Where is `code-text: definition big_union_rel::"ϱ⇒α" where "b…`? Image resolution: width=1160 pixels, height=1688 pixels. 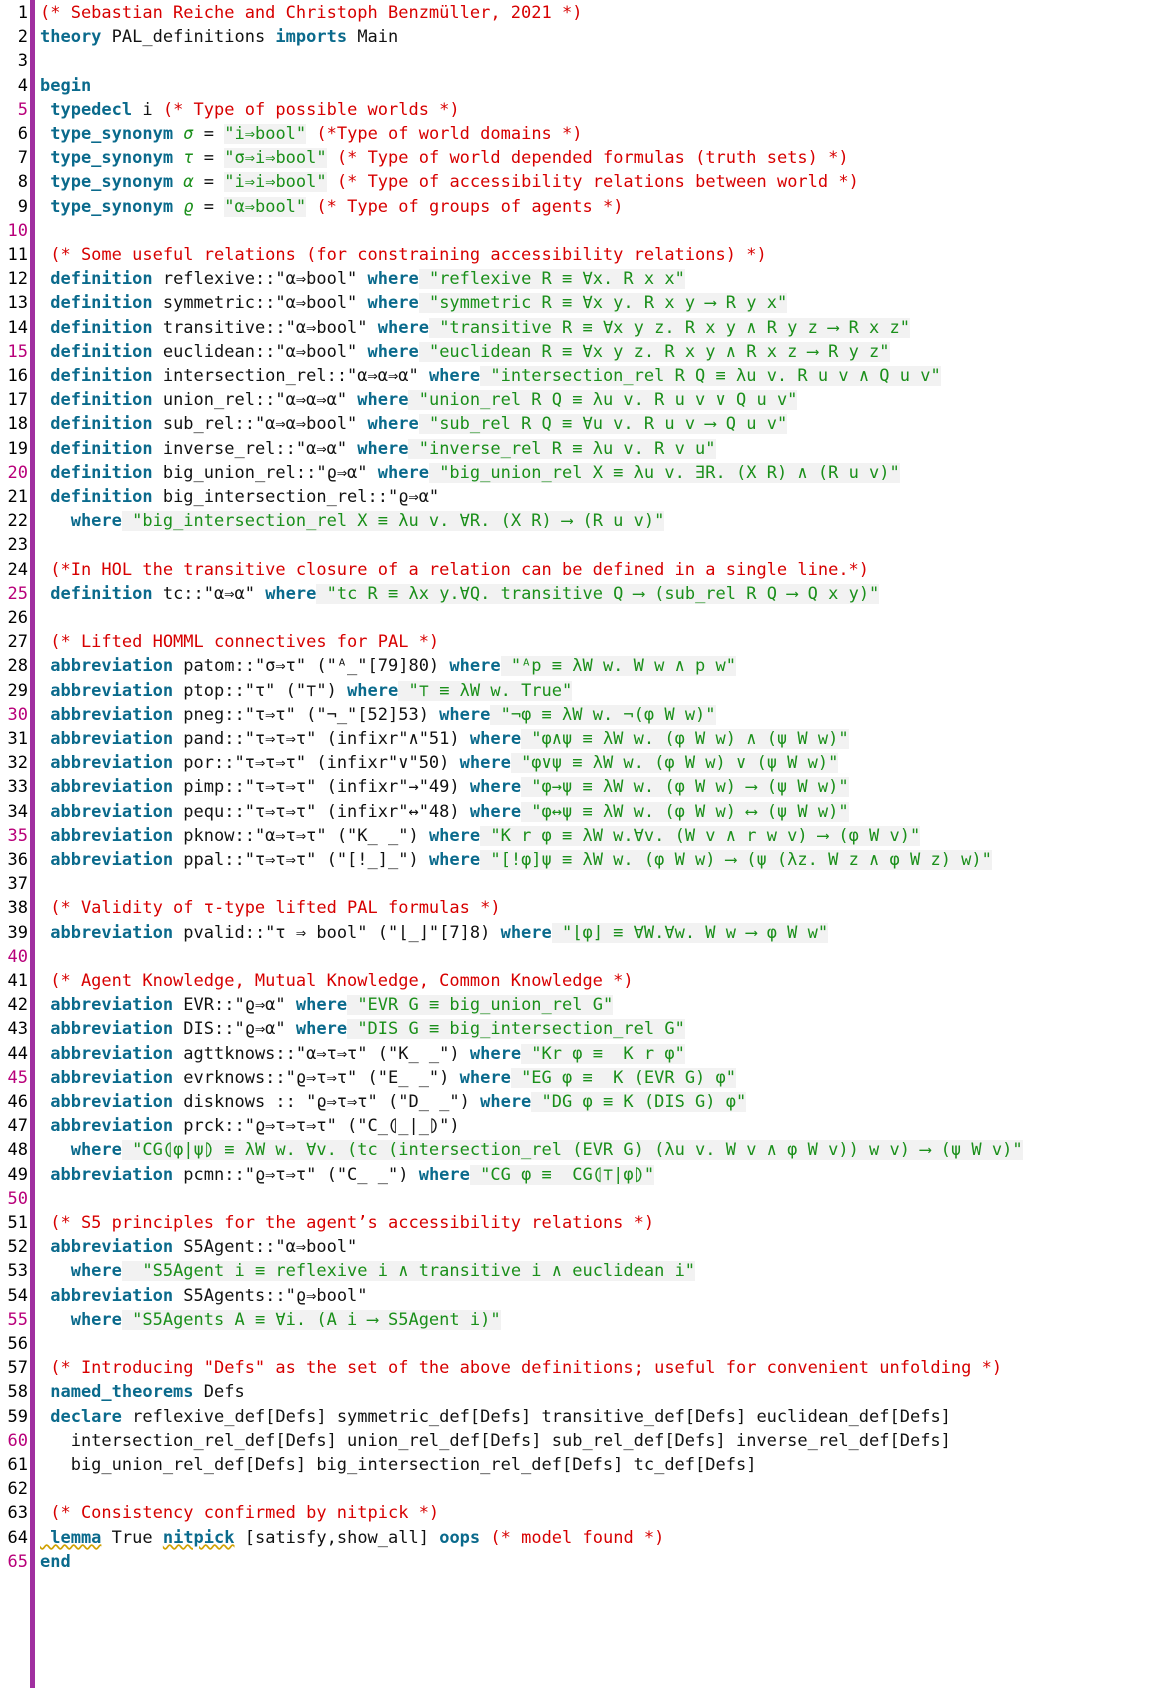
code-text: definition big_union_rel::"ϱ⇒α" where "b… is located at coordinates (470, 473).